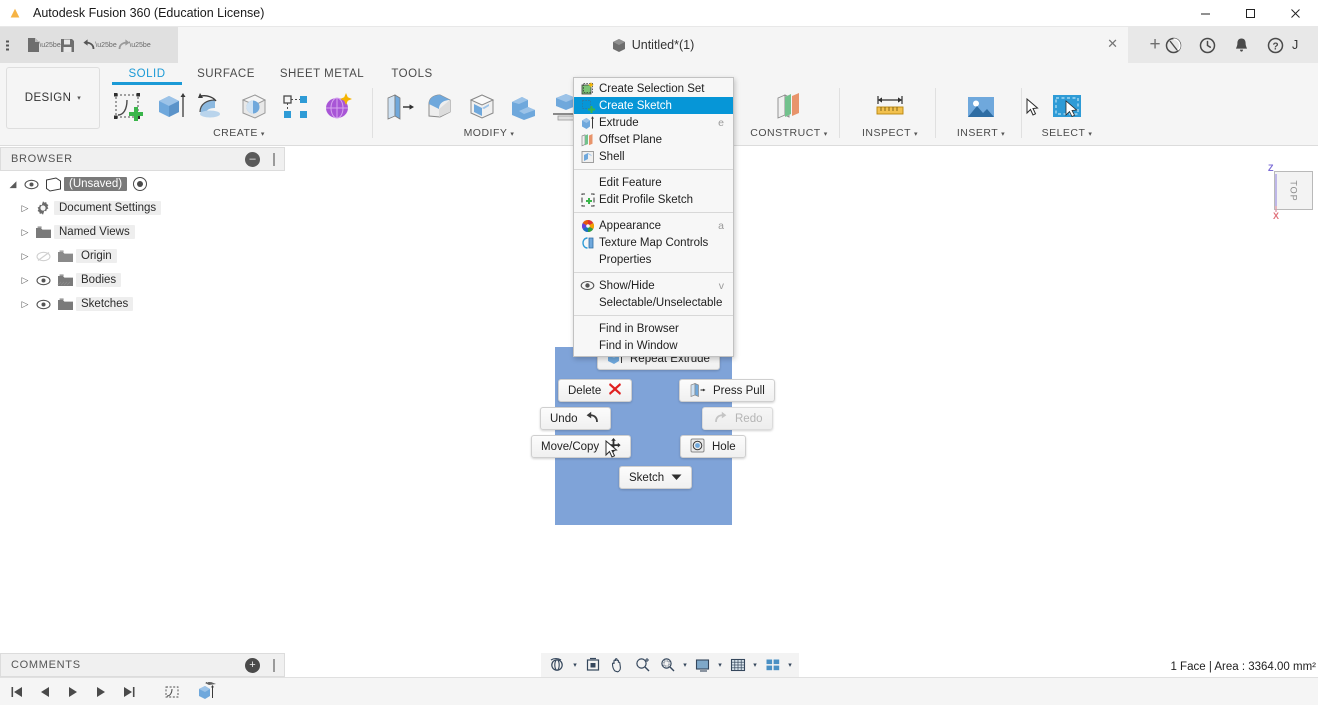  What do you see at coordinates (557, 665) in the screenshot?
I see `orbit-icon` at bounding box center [557, 665].